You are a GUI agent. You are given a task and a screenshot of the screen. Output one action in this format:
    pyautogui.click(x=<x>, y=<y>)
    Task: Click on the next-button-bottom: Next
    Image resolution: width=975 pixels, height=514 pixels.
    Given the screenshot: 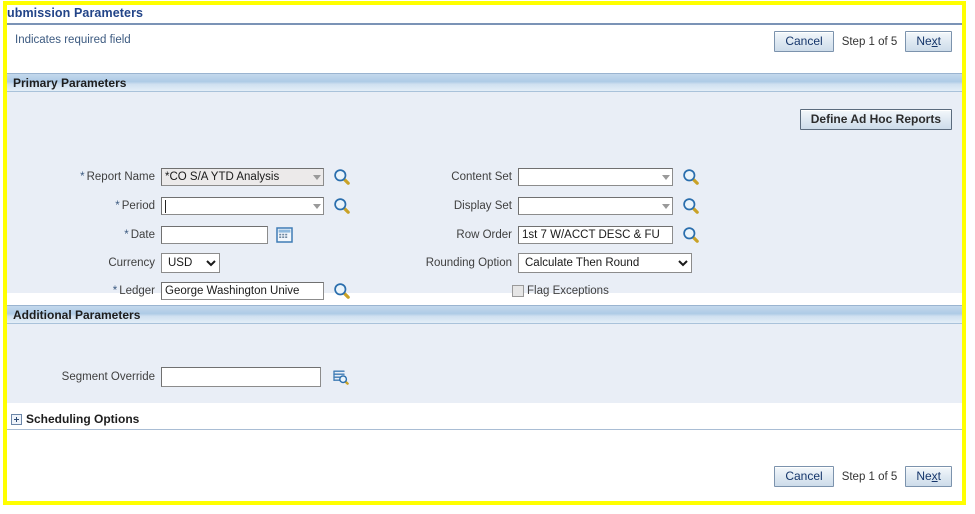 What is the action you would take?
    pyautogui.click(x=928, y=476)
    